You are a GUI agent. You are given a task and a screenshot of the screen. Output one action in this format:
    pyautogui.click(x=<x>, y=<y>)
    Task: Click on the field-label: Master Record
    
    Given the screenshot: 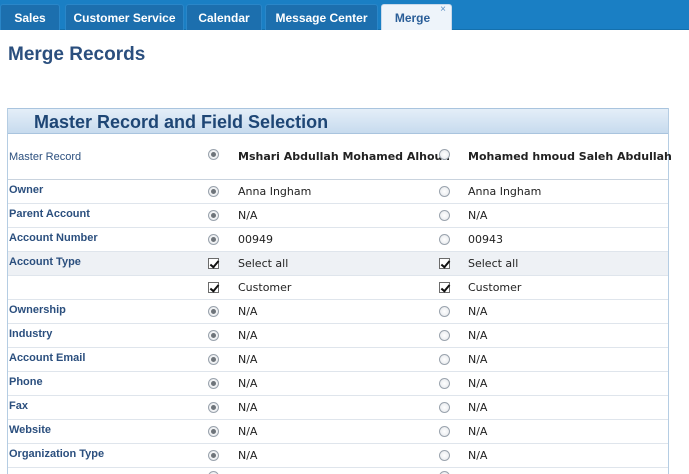 What is the action you would take?
    pyautogui.click(x=45, y=157)
    